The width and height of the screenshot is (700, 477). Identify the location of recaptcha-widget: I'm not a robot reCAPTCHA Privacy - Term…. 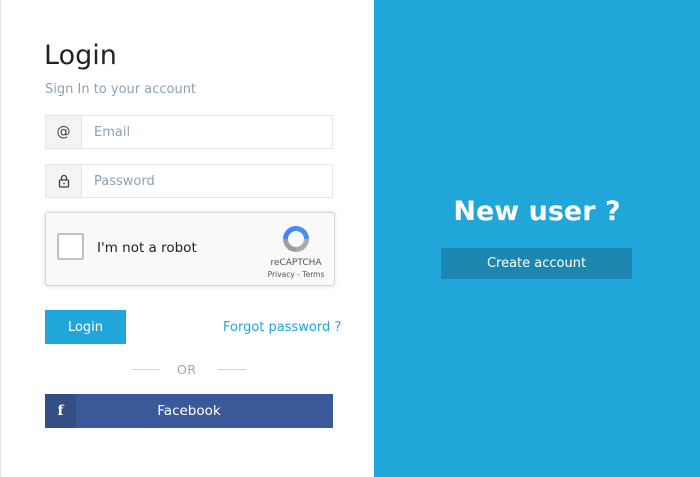
(190, 249).